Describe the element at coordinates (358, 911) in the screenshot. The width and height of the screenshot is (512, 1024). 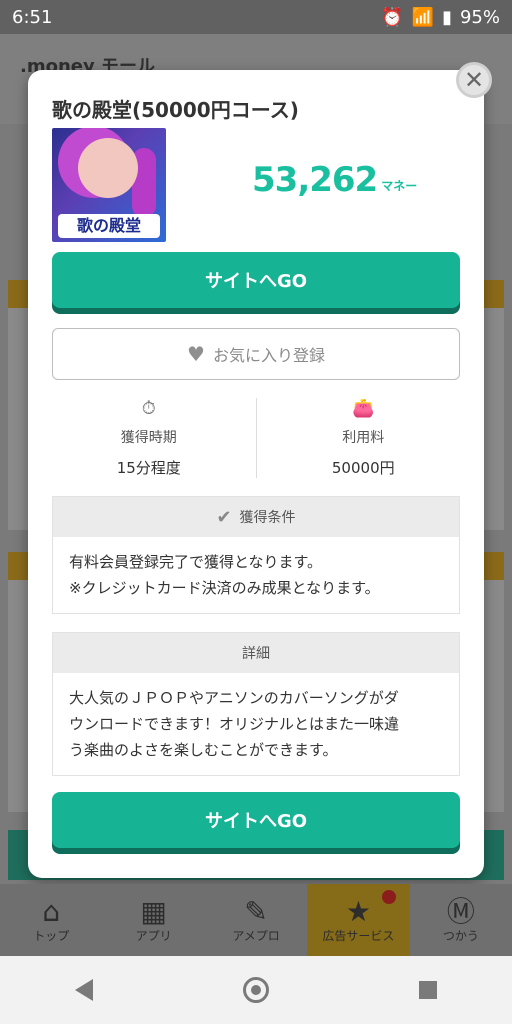
I see `star-box-icon: ★` at that location.